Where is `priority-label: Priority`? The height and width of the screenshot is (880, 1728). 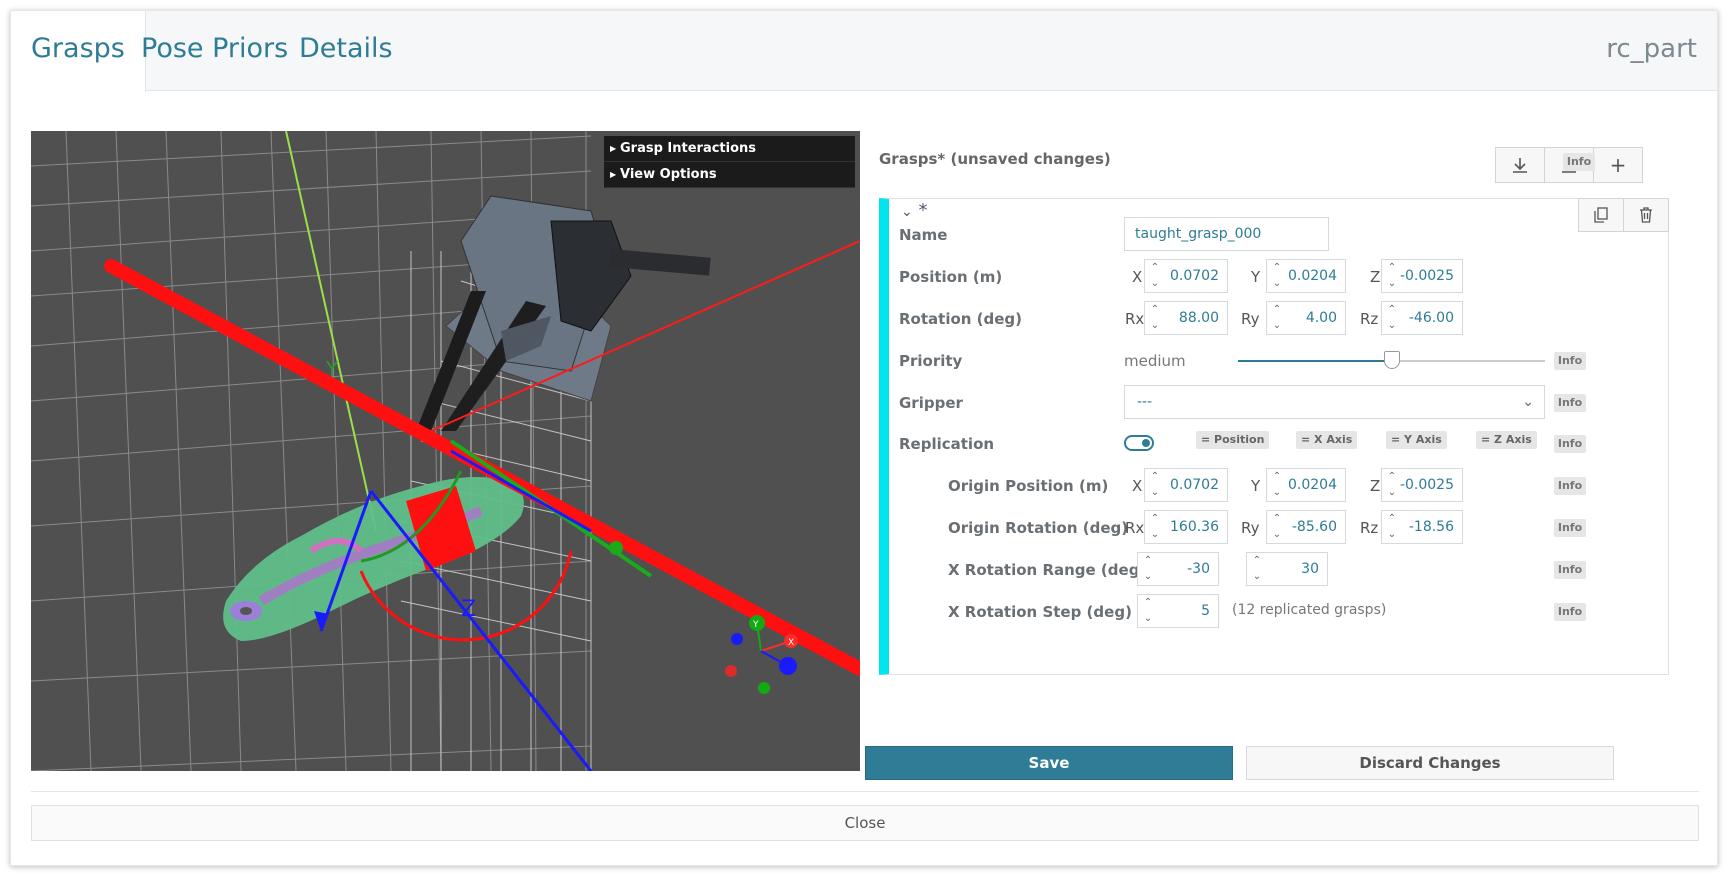 priority-label: Priority is located at coordinates (931, 361).